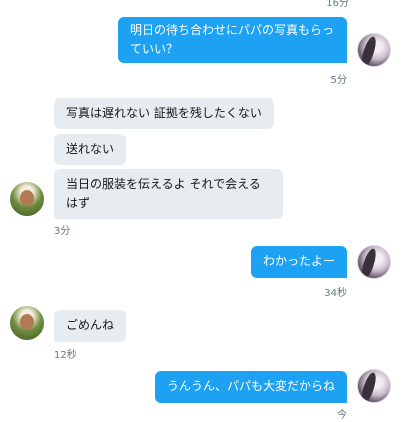  I want to click on message-bubble-outgoing: うんうん、パパも大変だからね, so click(250, 387).